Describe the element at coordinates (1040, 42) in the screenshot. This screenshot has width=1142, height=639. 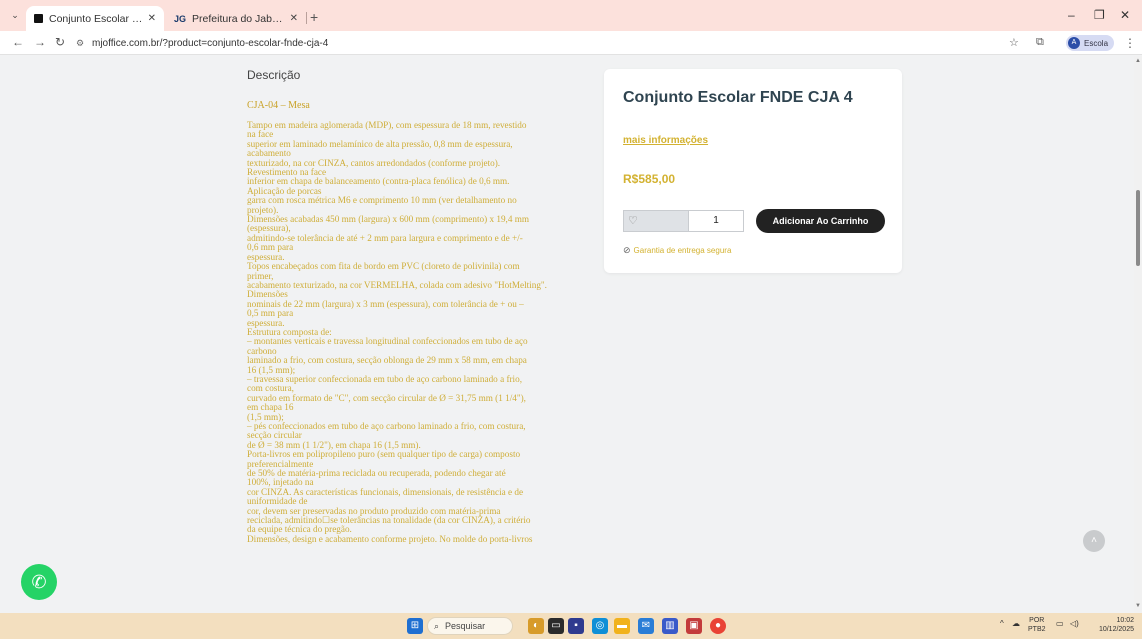
I see `extensions-icon: ⧉` at that location.